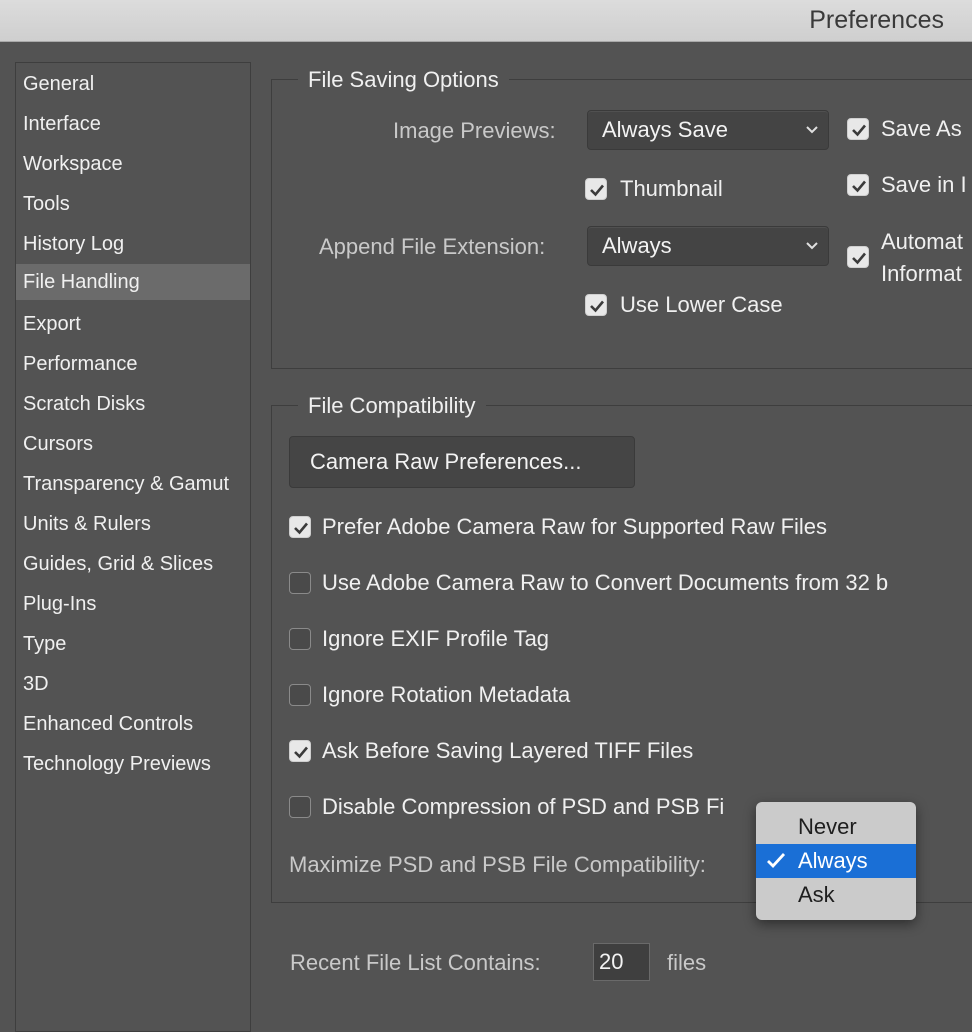 This screenshot has height=1032, width=972. What do you see at coordinates (133, 524) in the screenshot?
I see `sidebar-item-units-rulers: Units & Rulers` at bounding box center [133, 524].